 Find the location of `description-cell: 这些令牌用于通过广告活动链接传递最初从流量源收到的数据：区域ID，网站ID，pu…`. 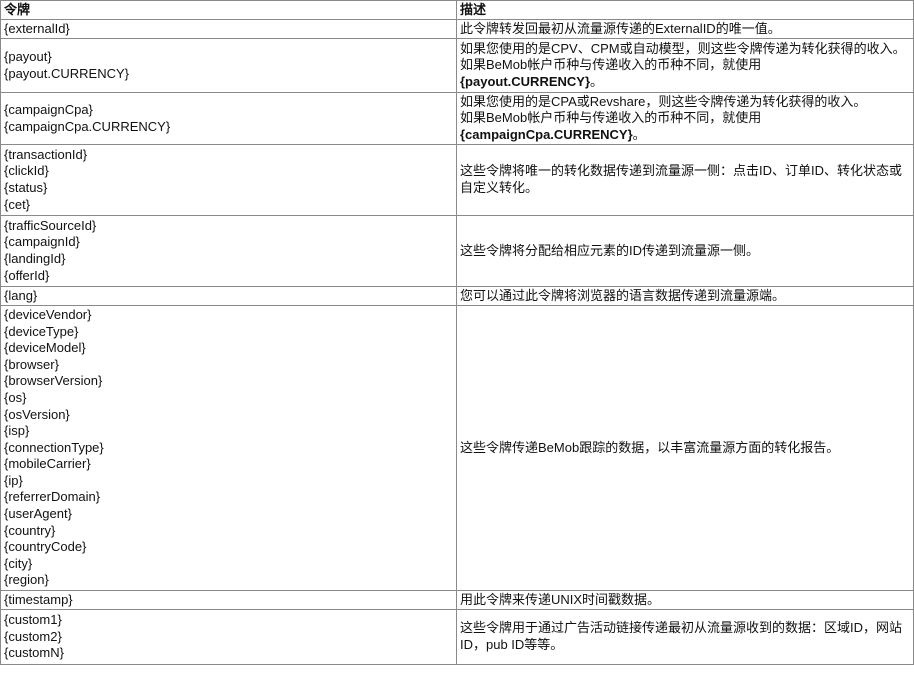

description-cell: 这些令牌用于通过广告活动链接传递最初从流量源收到的数据：区域ID，网站ID，pu… is located at coordinates (685, 637).